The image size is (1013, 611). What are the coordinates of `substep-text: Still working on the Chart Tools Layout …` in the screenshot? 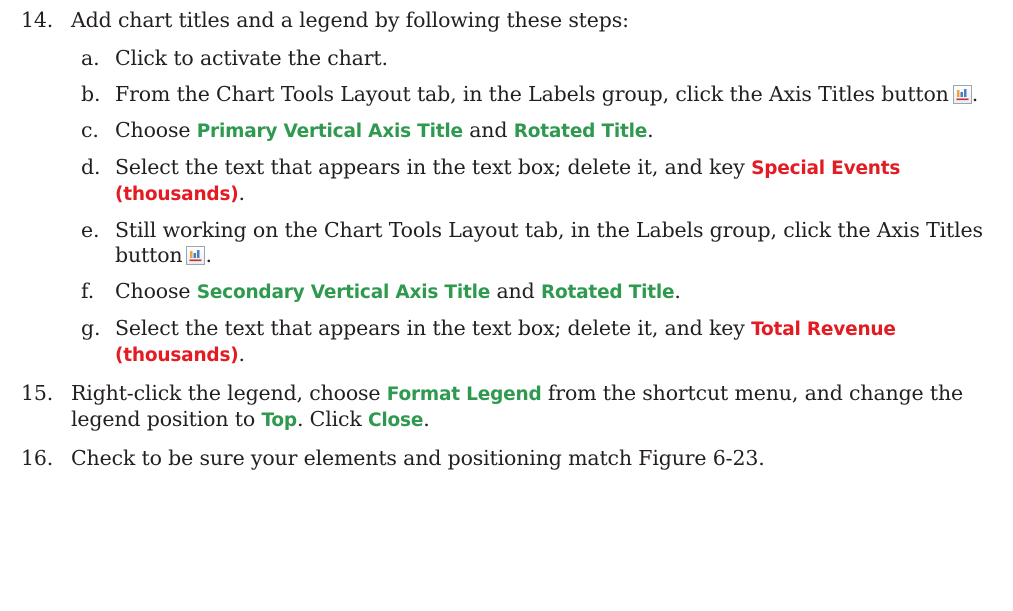 It's located at (559, 243).